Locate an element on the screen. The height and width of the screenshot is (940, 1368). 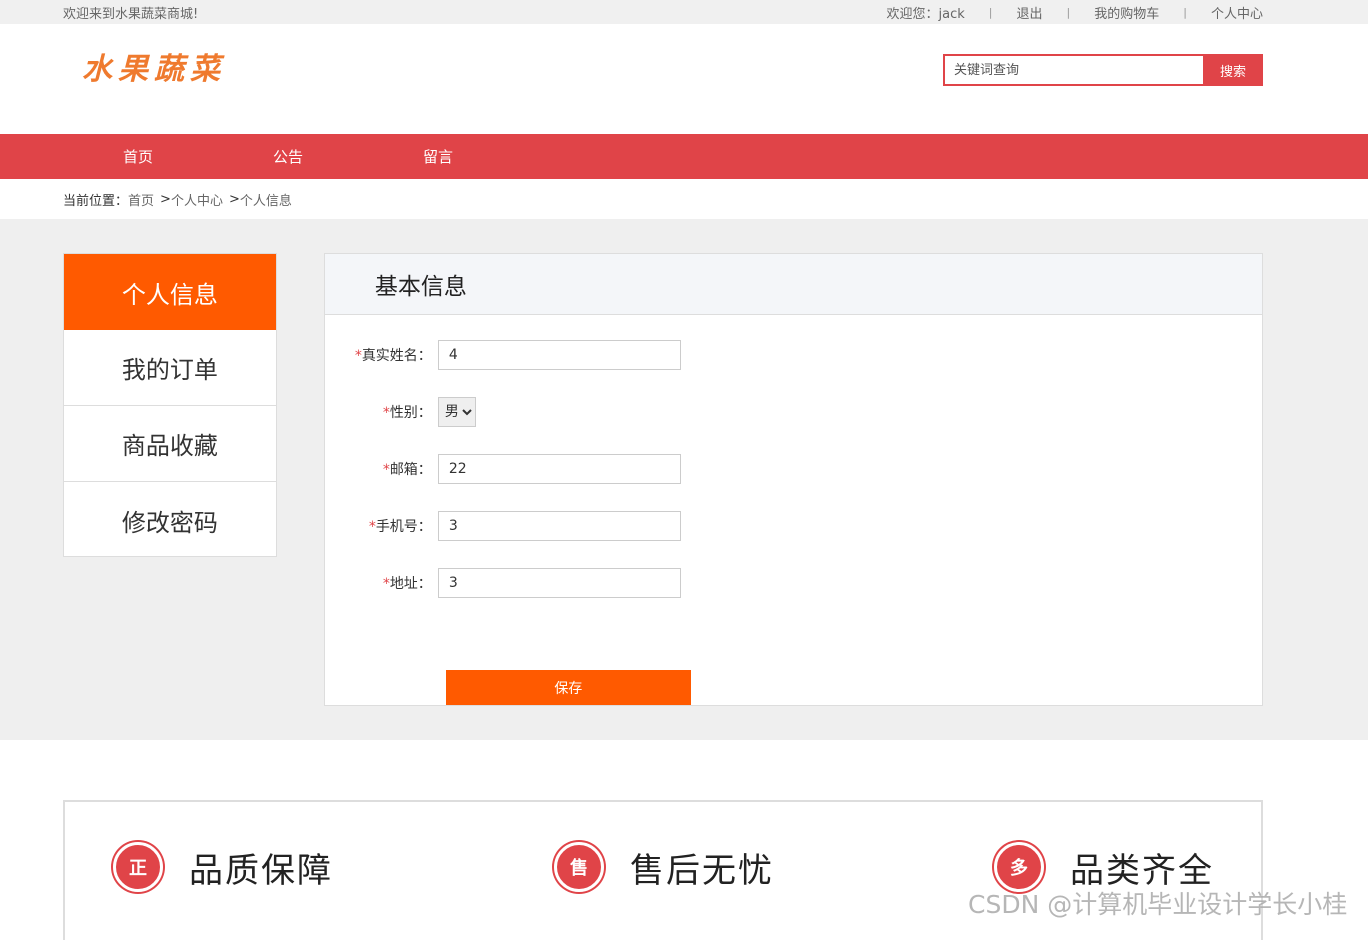
feature-after-sales: 售 售后无忧 is located at coordinates (664, 867).